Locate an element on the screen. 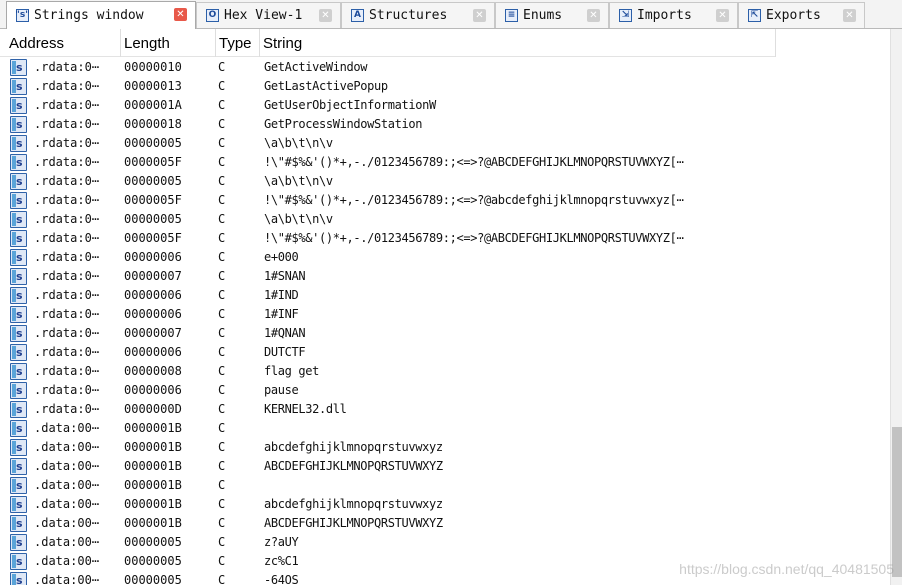  table-row: s .data:00⋯ 00000005 Czc%C1 is located at coordinates (388, 561).